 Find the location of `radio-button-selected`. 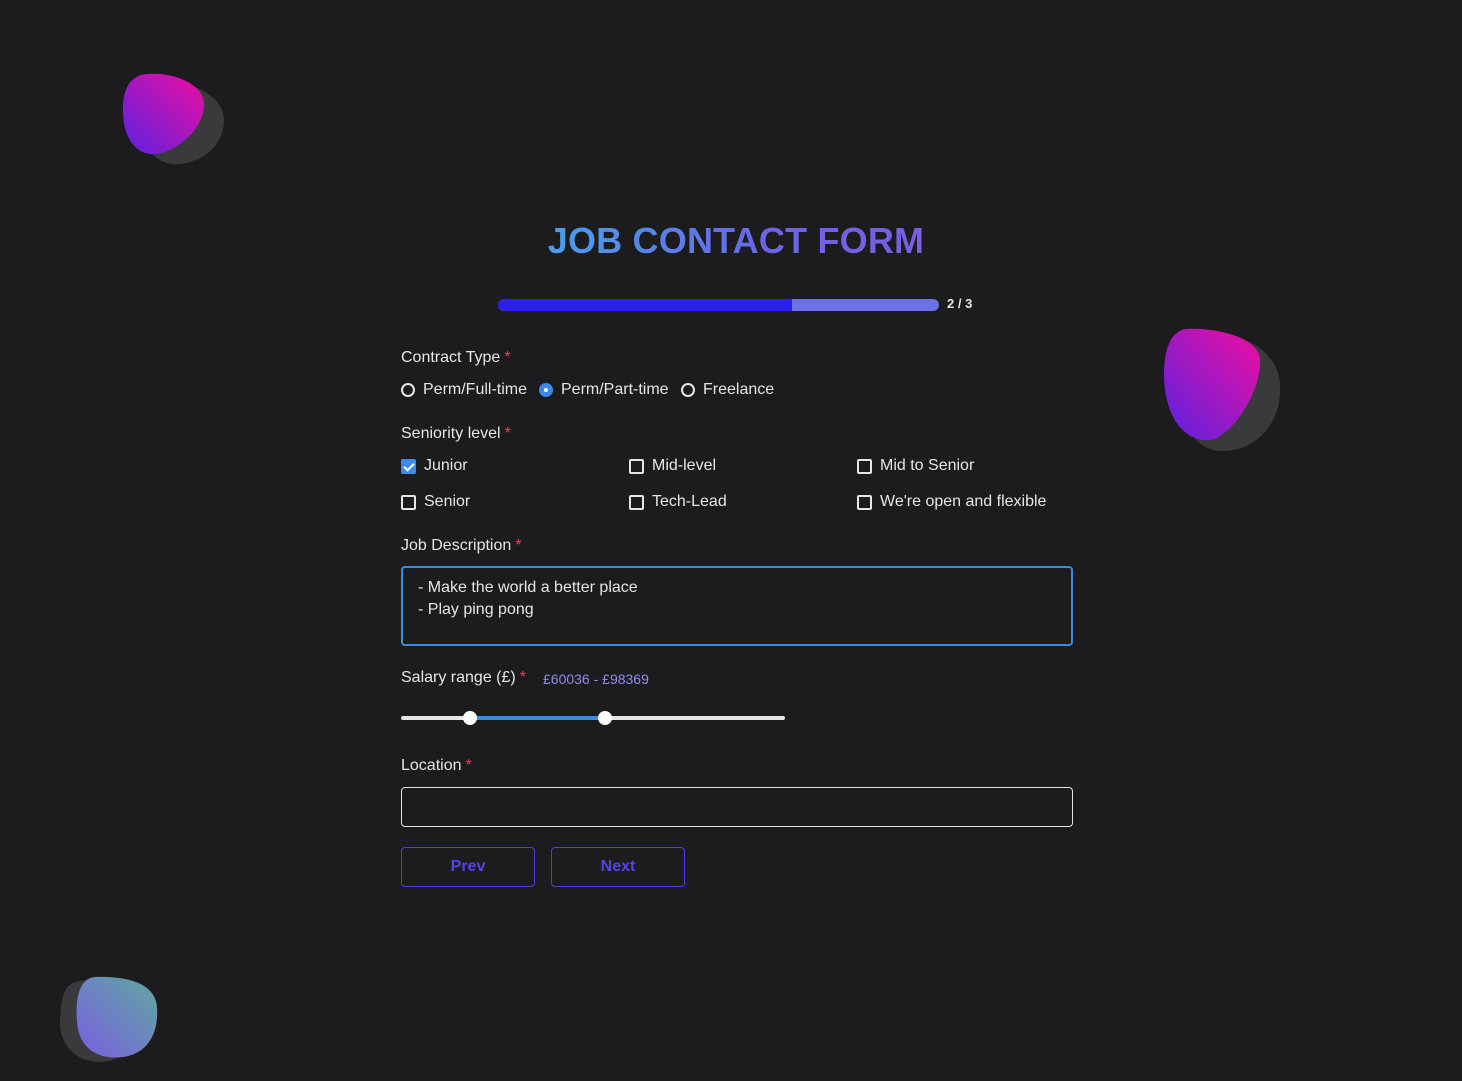

radio-button-selected is located at coordinates (546, 390).